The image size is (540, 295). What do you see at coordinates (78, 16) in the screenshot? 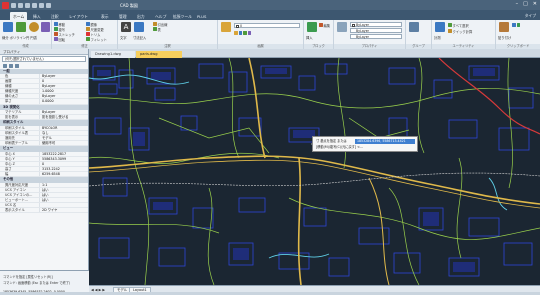
I see `tab-layout: レイアウト` at bounding box center [78, 16].